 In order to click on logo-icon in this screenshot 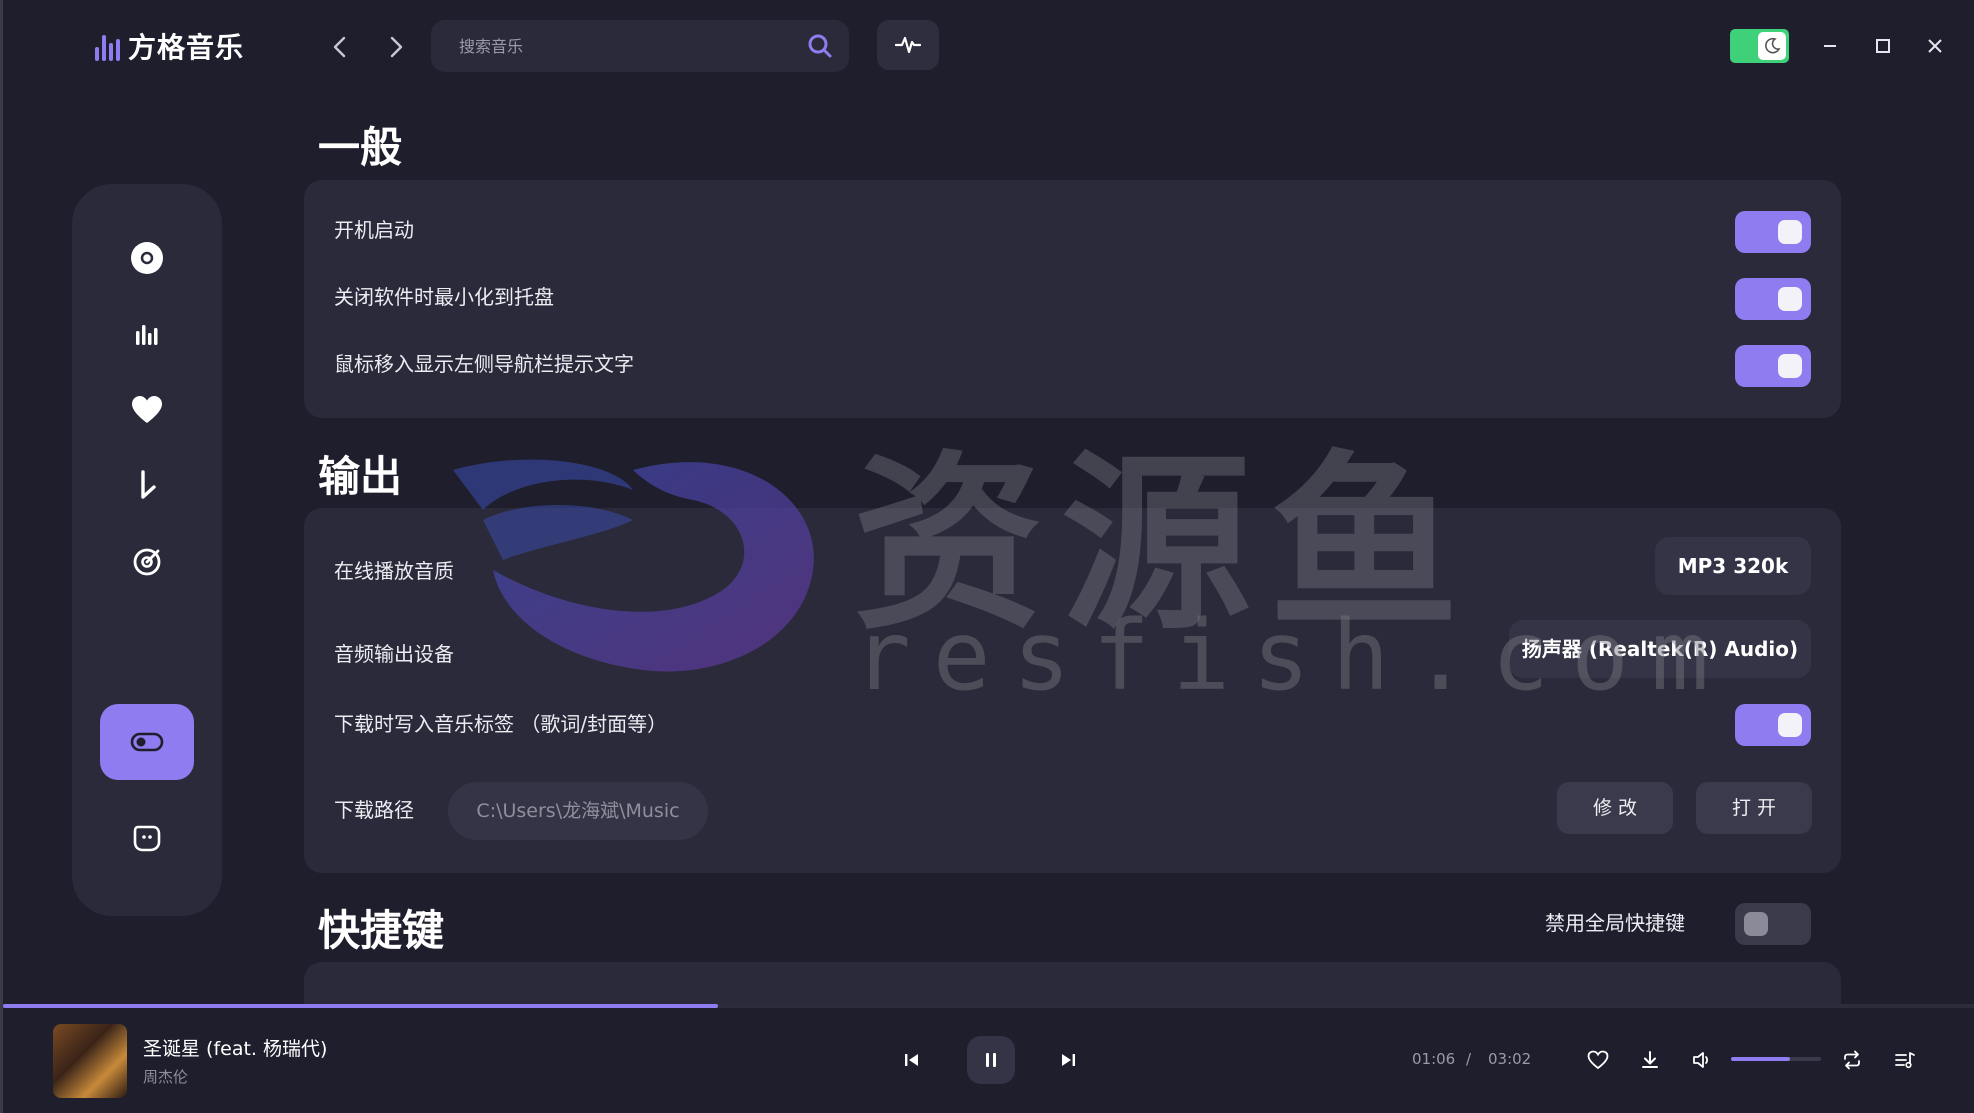, I will do `click(107, 46)`.